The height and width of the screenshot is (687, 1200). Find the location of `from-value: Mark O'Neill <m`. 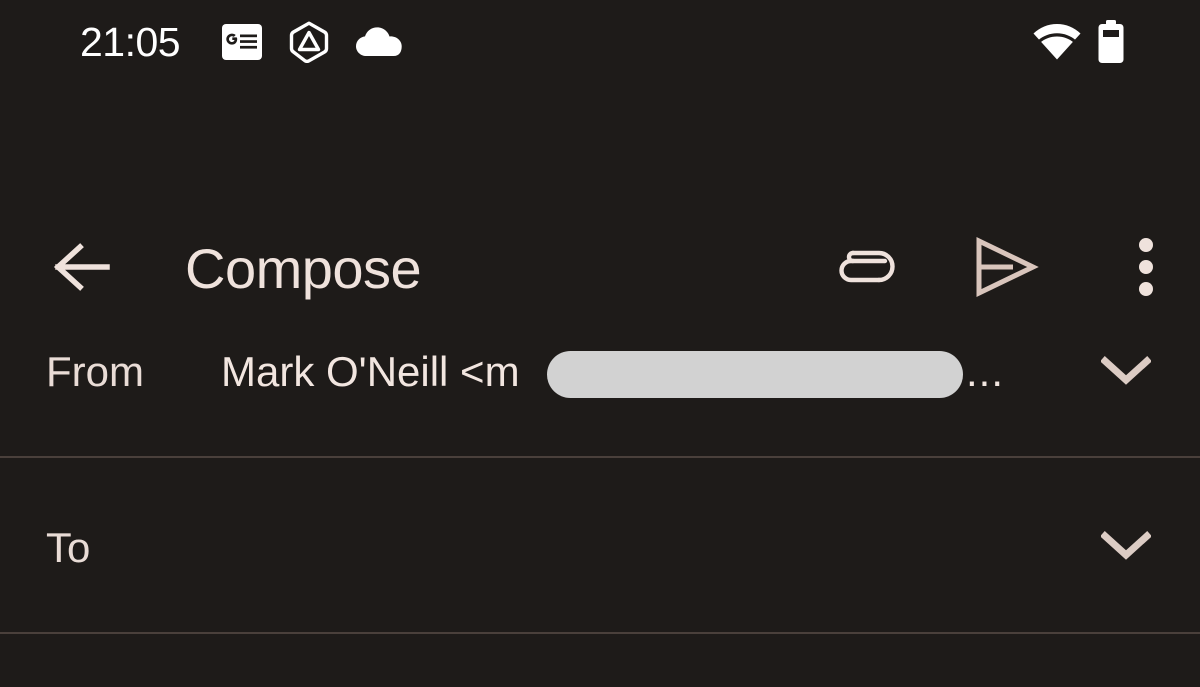

from-value: Mark O'Neill <m is located at coordinates (370, 371).